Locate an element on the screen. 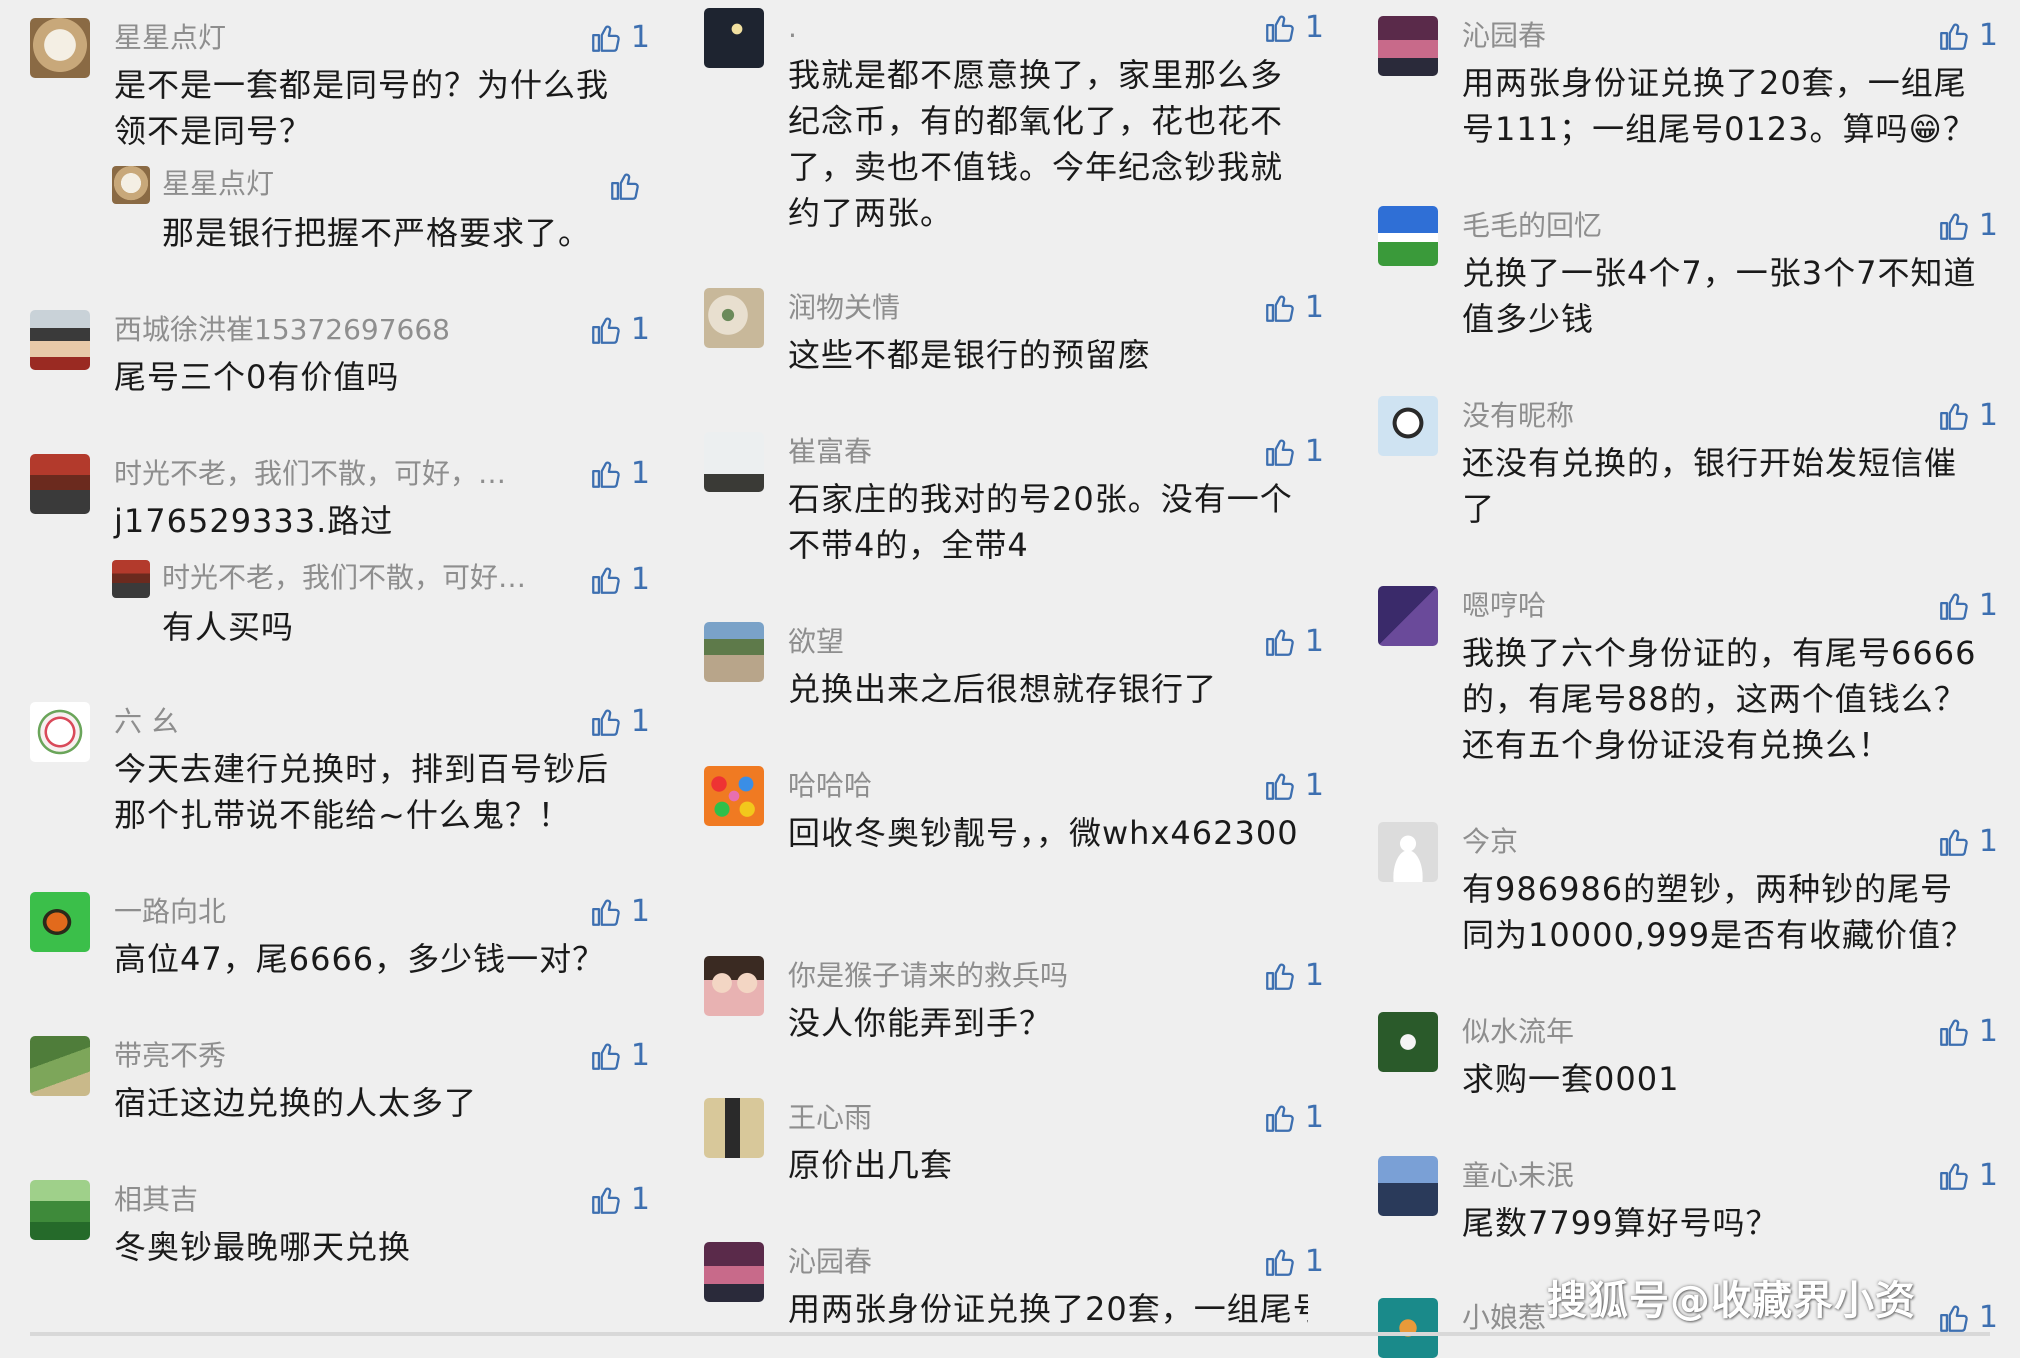 Image resolution: width=2020 pixels, height=1358 pixels. reply-text: 有人买吗 is located at coordinates (228, 627).